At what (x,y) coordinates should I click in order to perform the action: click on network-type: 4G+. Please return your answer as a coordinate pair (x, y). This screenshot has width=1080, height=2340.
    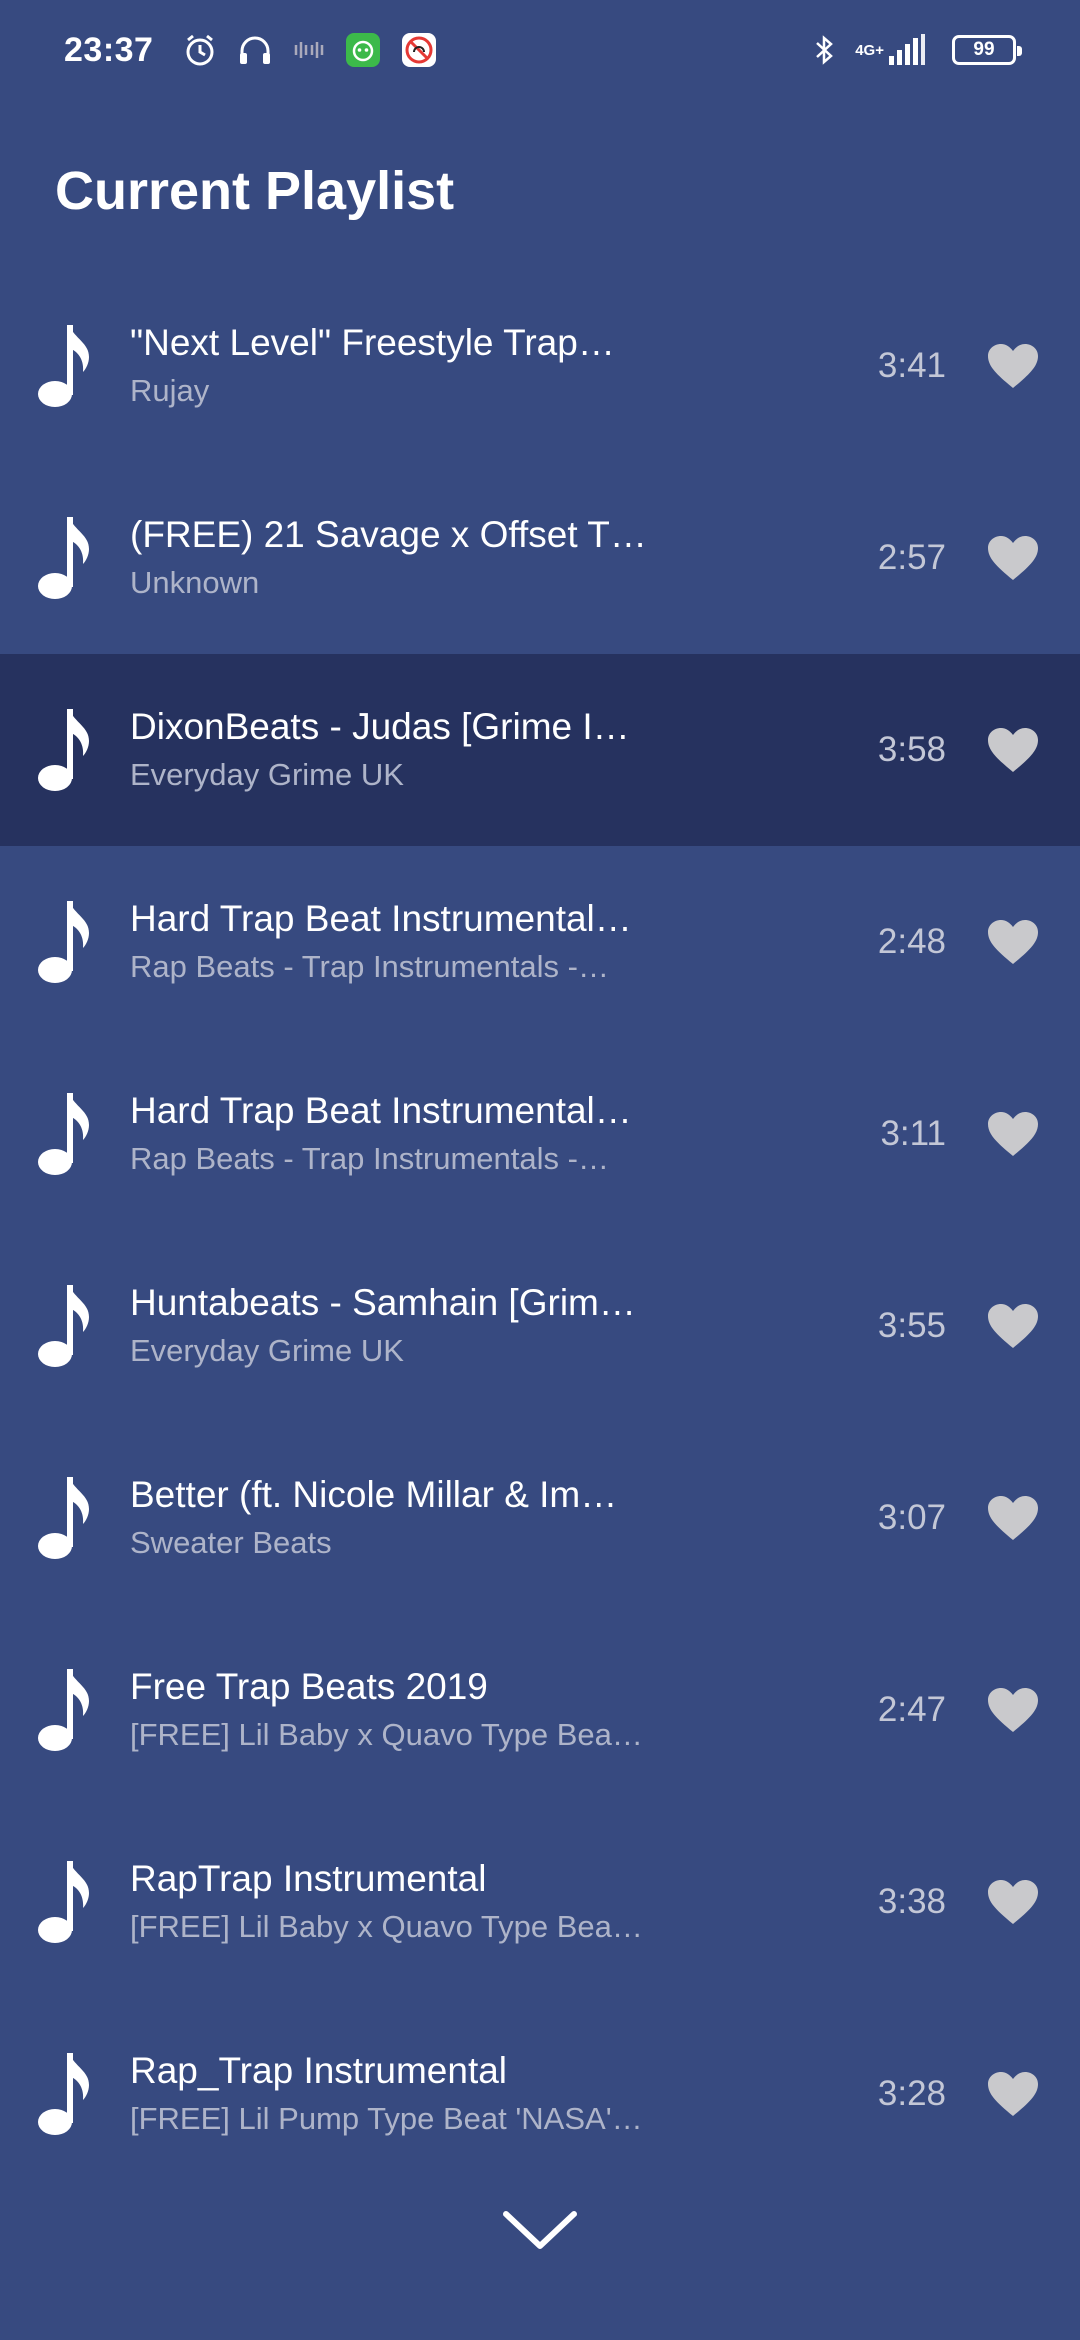
    Looking at the image, I should click on (869, 50).